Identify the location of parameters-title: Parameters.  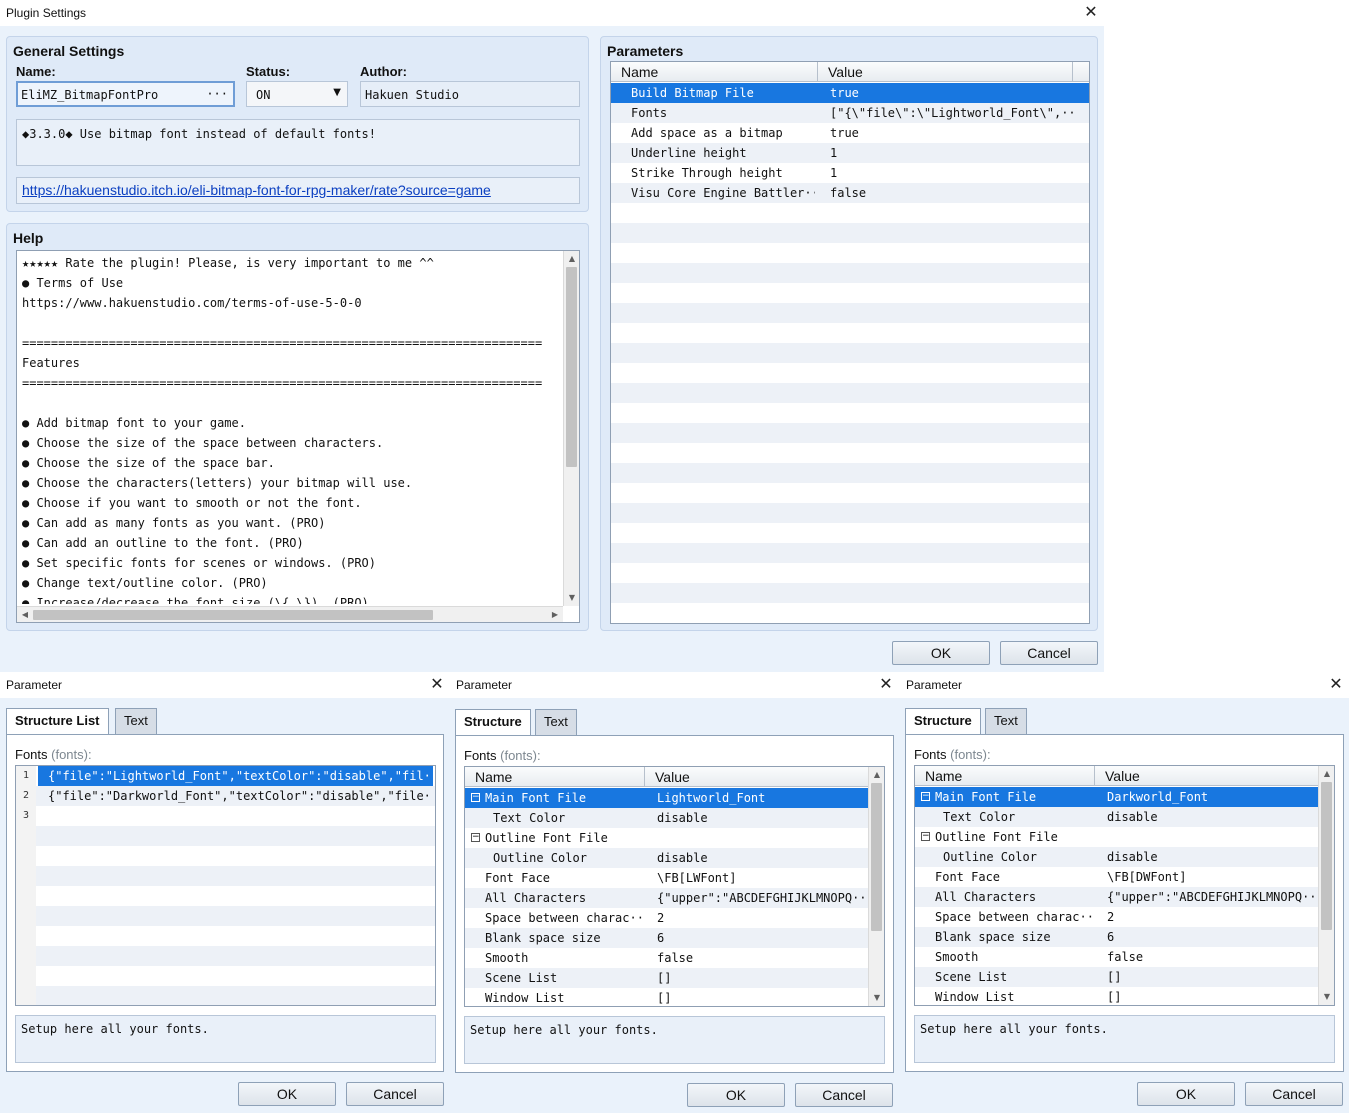
(645, 51).